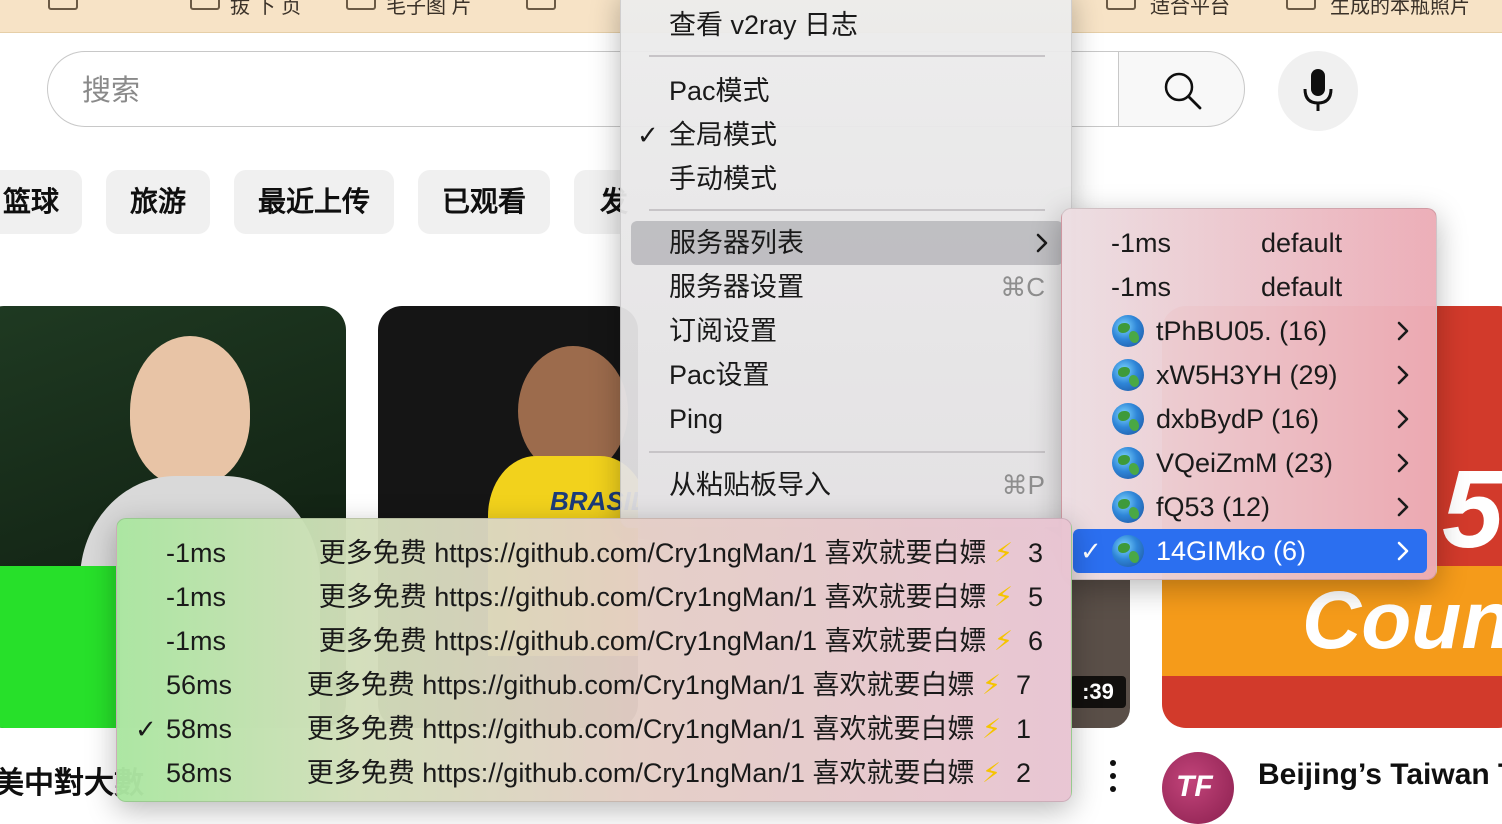 Image resolution: width=1502 pixels, height=824 pixels. What do you see at coordinates (1098, 692) in the screenshot?
I see `video-duration: :39` at bounding box center [1098, 692].